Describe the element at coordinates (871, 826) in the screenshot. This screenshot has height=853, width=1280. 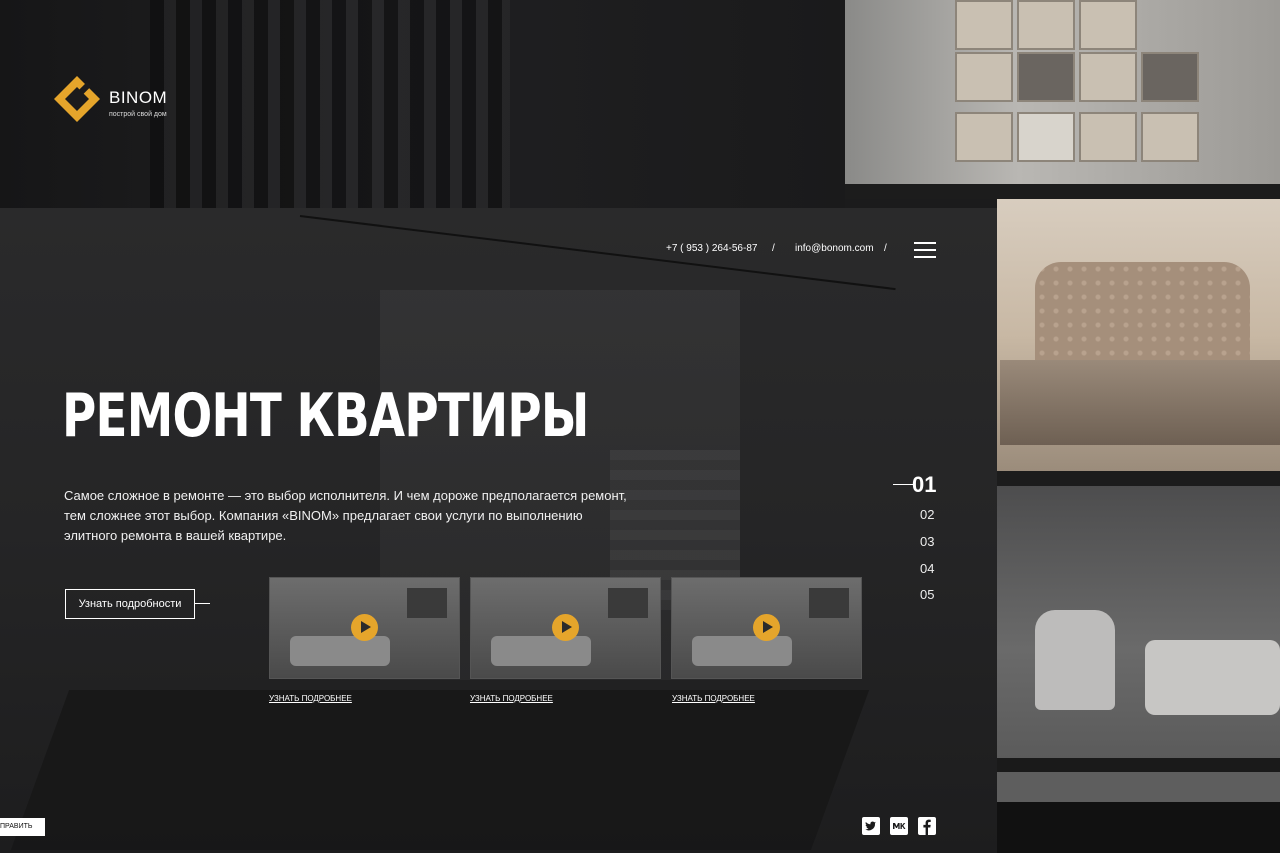
I see `twitter-icon` at that location.